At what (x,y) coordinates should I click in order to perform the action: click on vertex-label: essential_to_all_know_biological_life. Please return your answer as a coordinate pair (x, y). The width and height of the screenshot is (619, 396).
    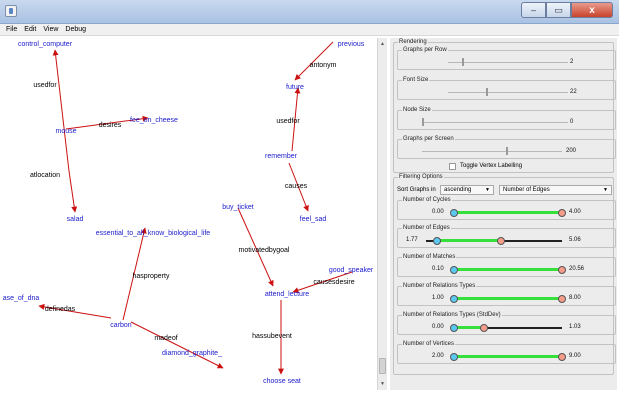
    Looking at the image, I should click on (153, 233).